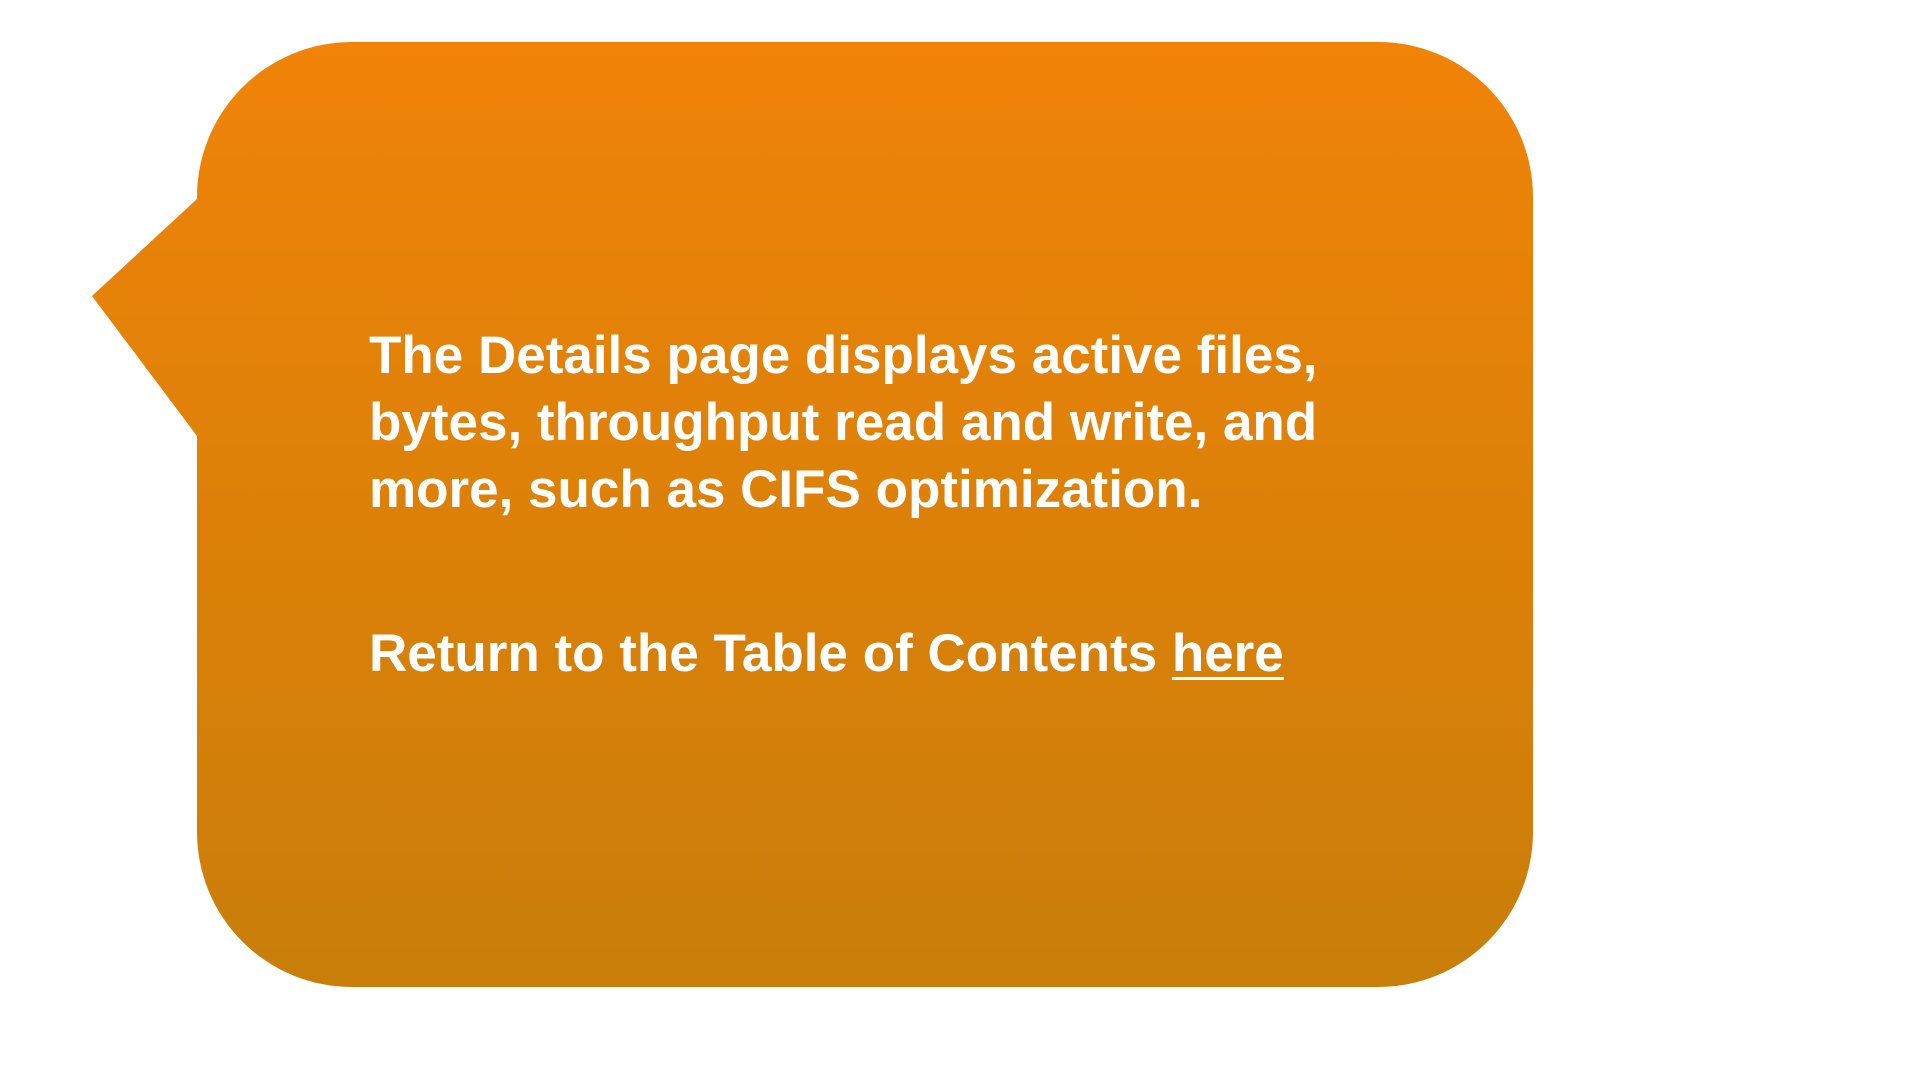  Describe the element at coordinates (770, 653) in the screenshot. I see `toc-return-text: Return to the Table of Contents` at that location.